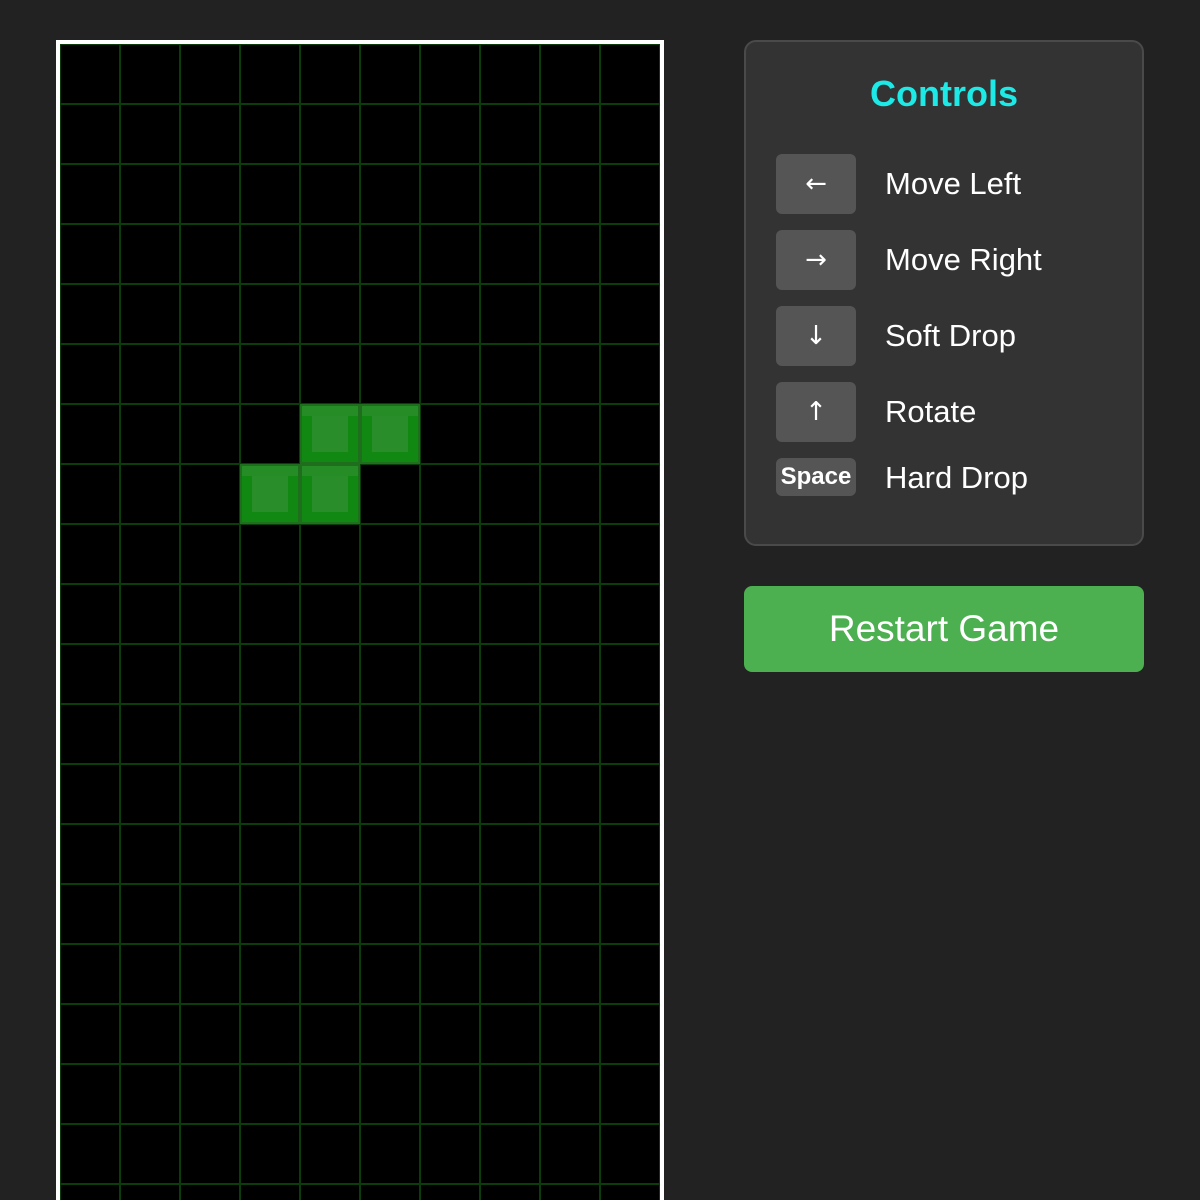  Describe the element at coordinates (963, 259) in the screenshot. I see `control-label-move-right: Move Right` at that location.